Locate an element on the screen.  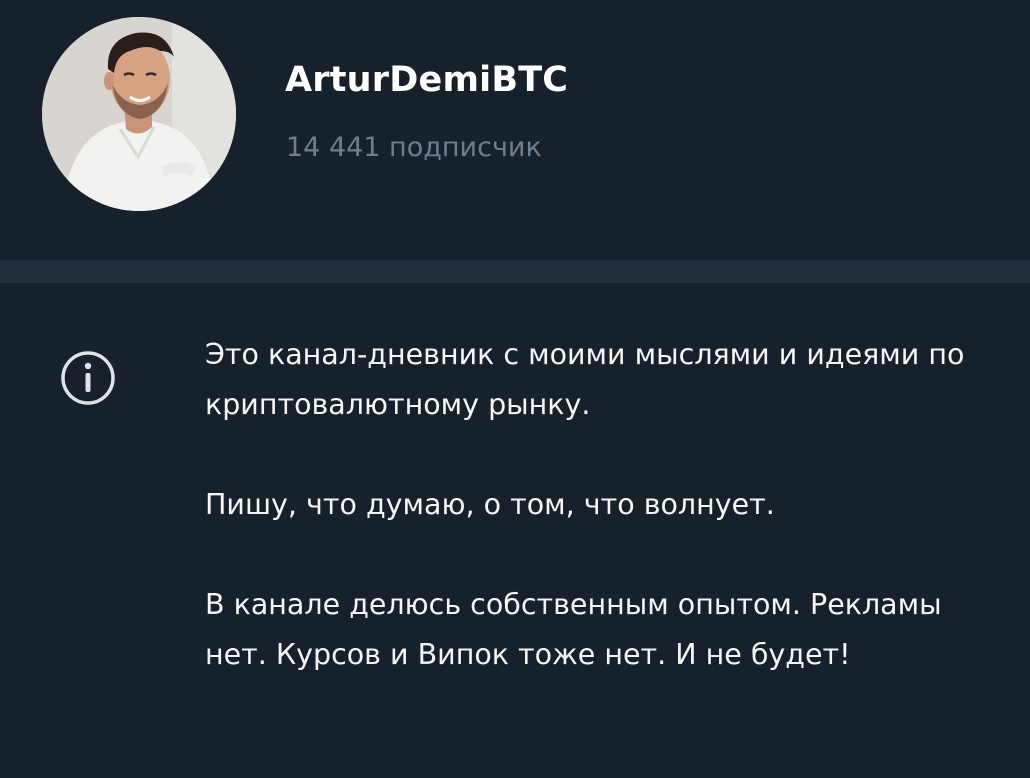
channel-avatar is located at coordinates (139, 114).